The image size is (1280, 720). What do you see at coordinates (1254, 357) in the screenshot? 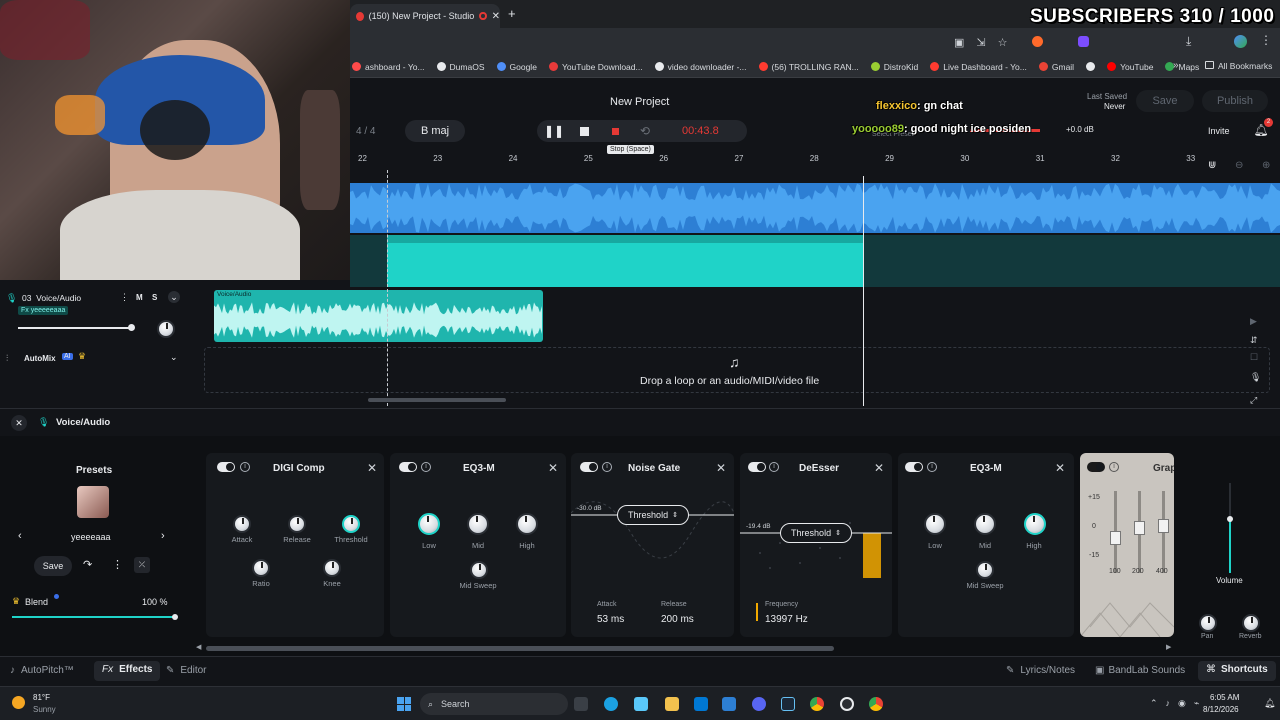
I see `chat-icon: ☐` at bounding box center [1254, 357].